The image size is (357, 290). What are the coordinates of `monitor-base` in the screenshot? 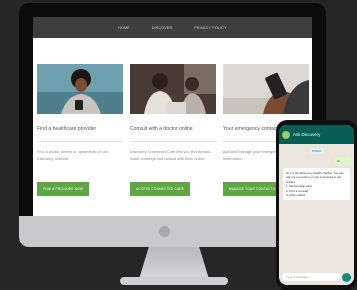 It's located at (174, 281).